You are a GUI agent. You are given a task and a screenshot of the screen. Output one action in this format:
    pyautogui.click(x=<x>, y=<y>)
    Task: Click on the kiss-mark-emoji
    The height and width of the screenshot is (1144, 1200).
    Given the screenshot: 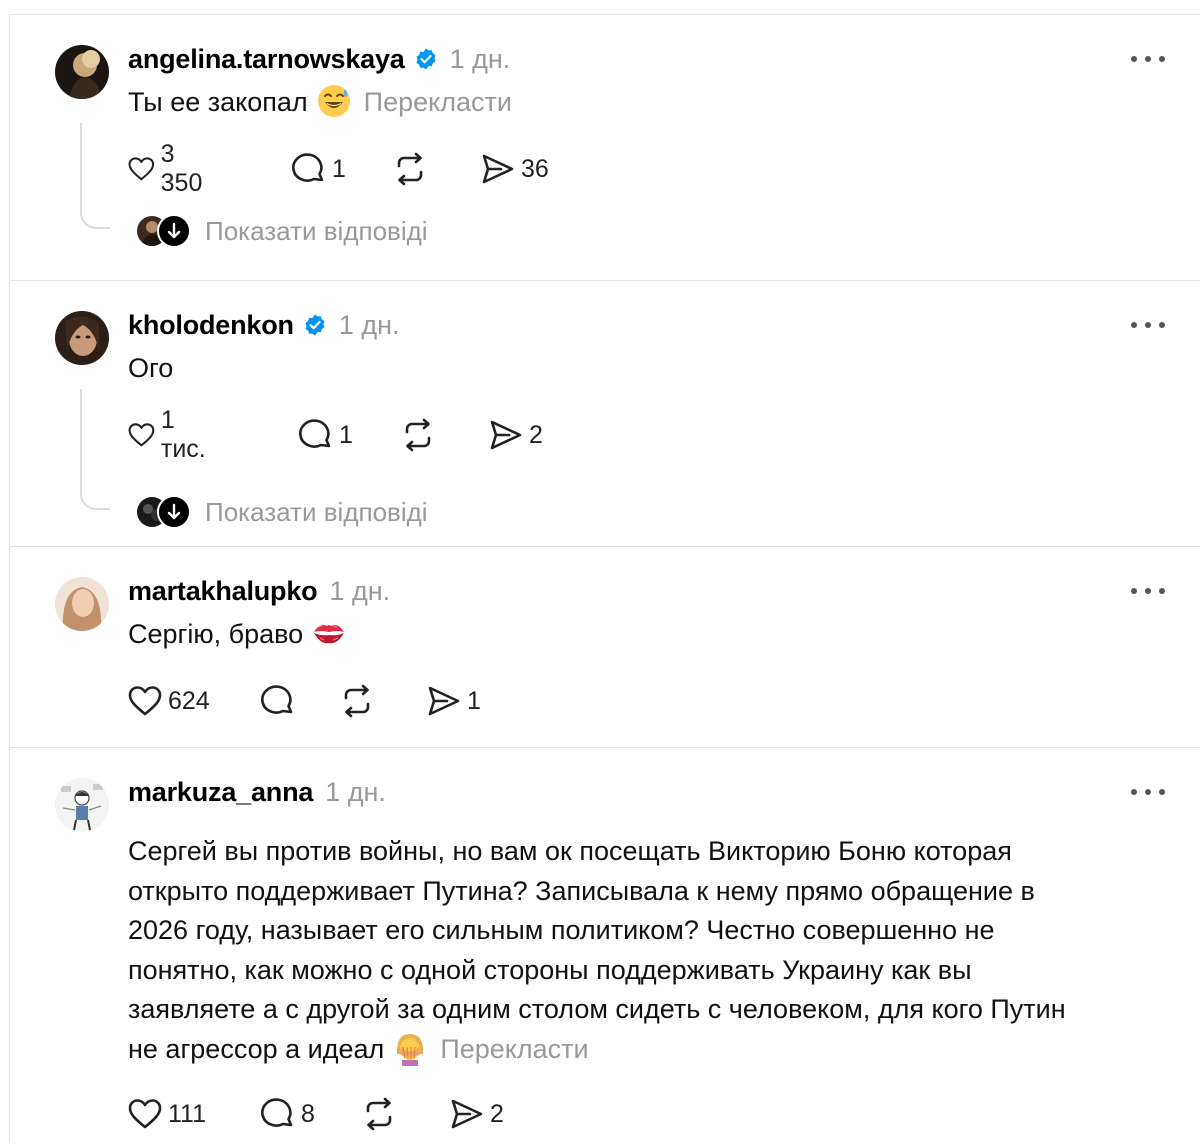 What is the action you would take?
    pyautogui.click(x=329, y=634)
    